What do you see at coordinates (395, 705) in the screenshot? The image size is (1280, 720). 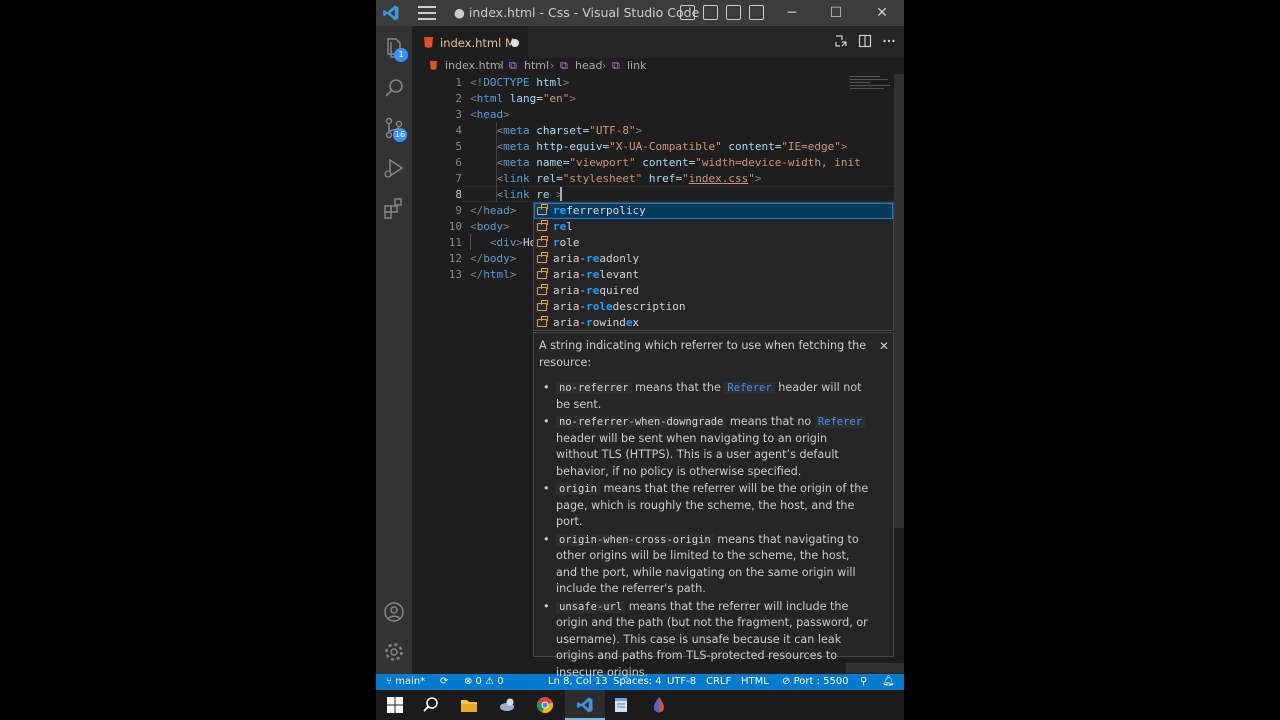 I see `windows-start-icon` at bounding box center [395, 705].